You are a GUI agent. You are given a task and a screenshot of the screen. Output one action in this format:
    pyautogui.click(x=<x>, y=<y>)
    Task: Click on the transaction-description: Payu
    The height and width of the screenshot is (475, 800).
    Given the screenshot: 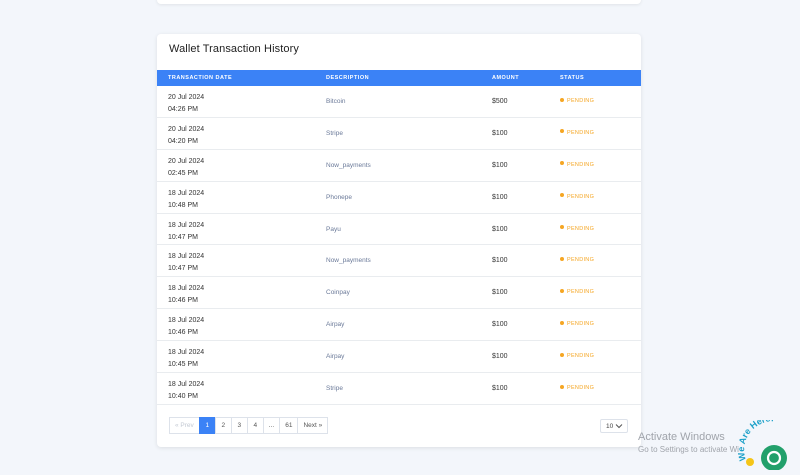 What is the action you would take?
    pyautogui.click(x=333, y=229)
    